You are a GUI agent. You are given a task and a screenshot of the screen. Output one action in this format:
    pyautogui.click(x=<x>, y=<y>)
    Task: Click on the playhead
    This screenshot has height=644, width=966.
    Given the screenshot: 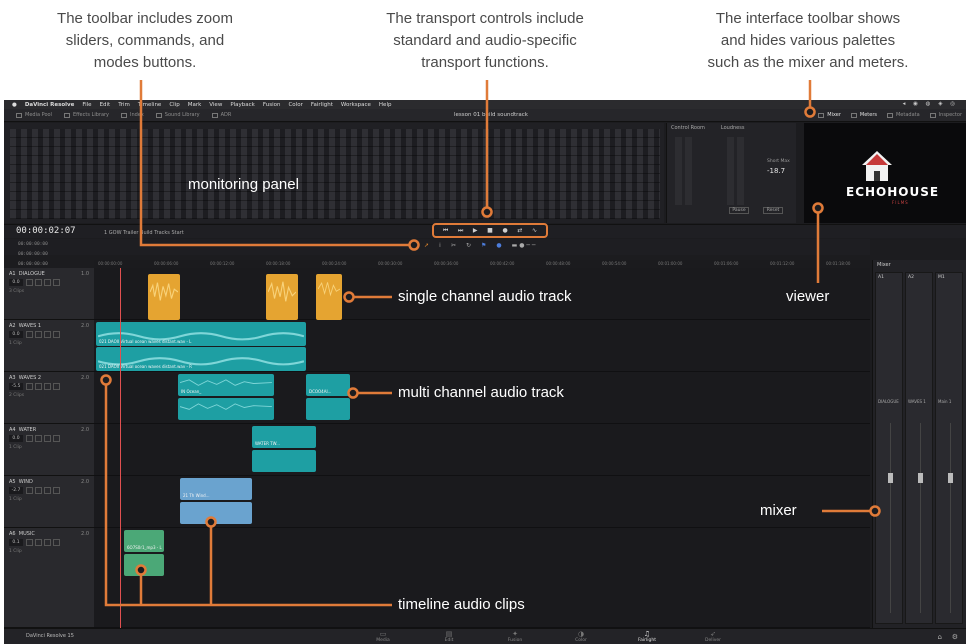 What is the action you would take?
    pyautogui.click(x=120, y=448)
    